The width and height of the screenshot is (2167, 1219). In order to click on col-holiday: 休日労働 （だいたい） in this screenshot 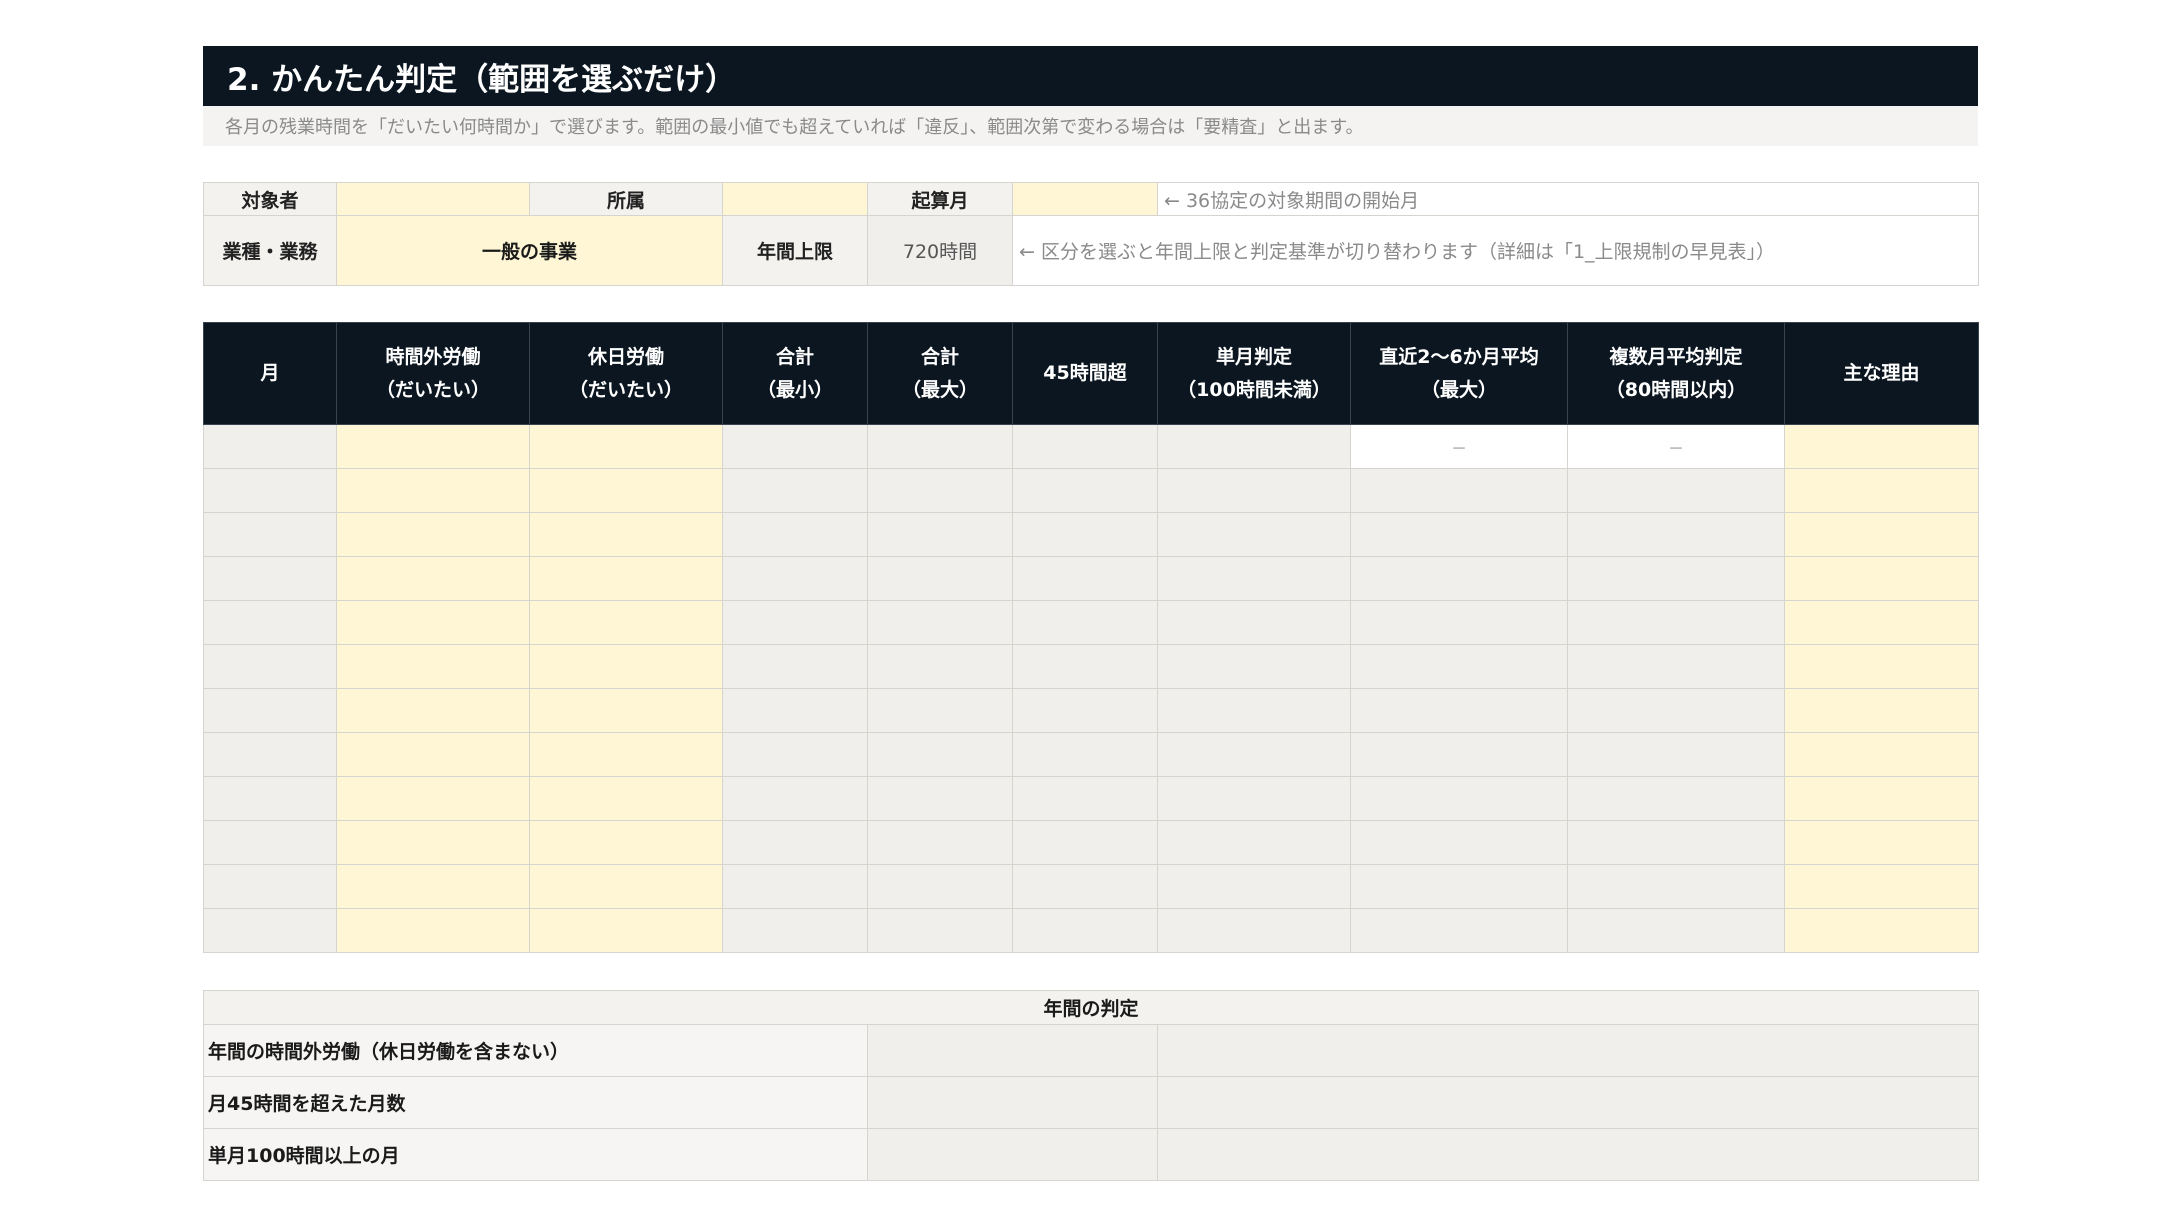, I will do `click(626, 373)`.